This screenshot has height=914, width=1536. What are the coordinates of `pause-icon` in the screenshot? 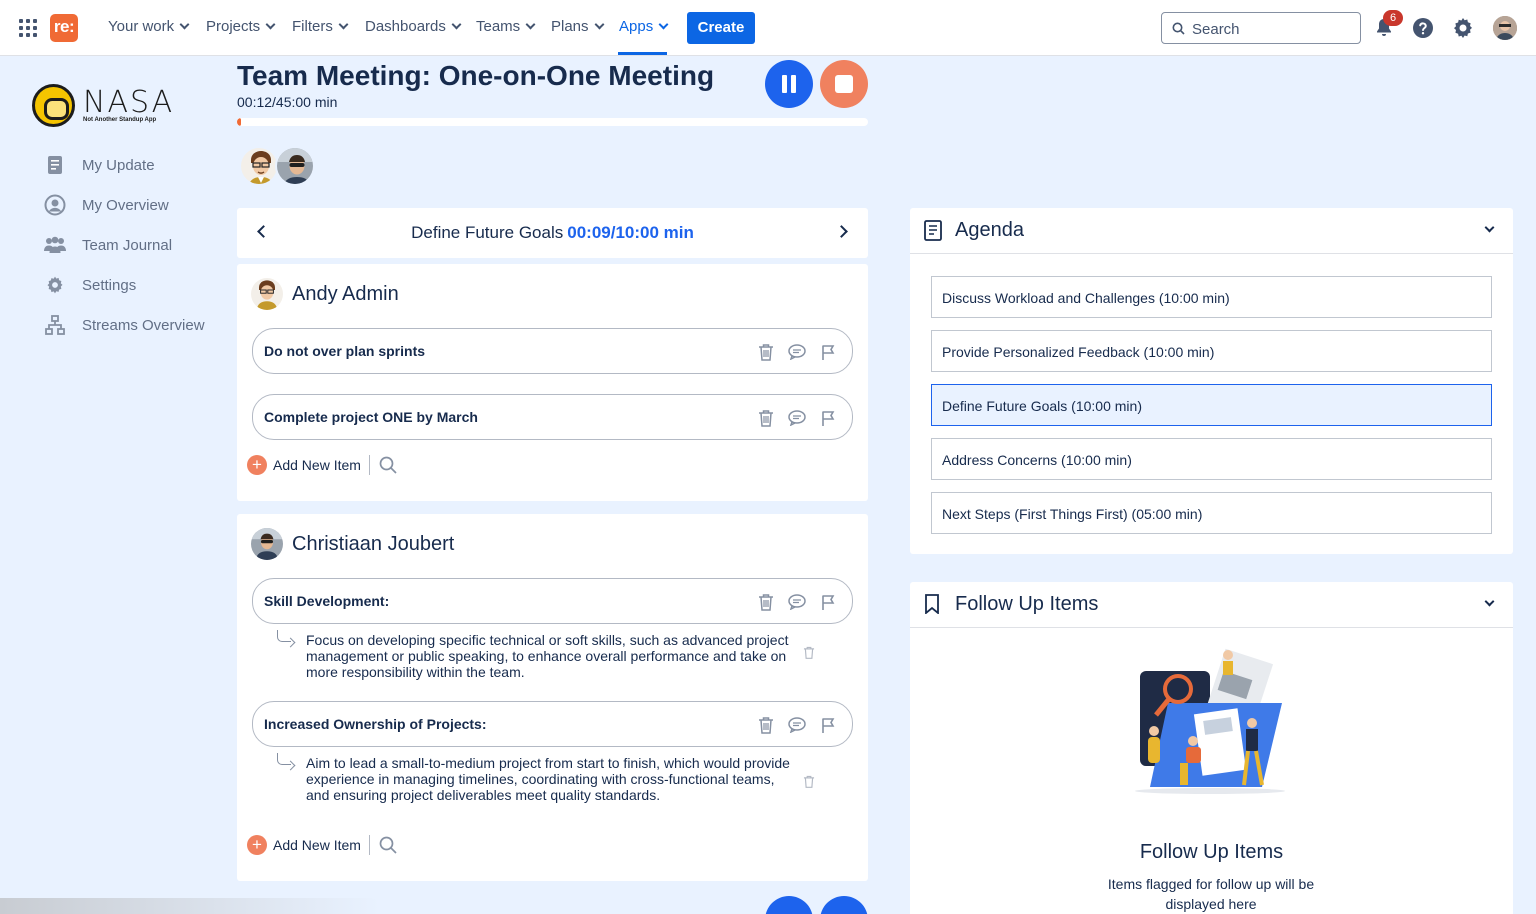 It's located at (784, 84).